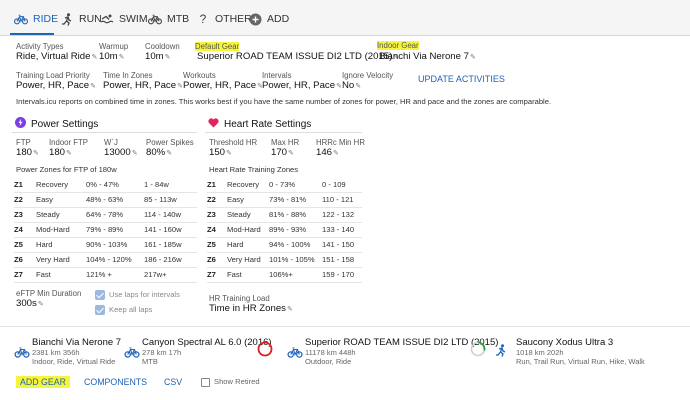 The image size is (690, 400). What do you see at coordinates (170, 200) in the screenshot?
I see `zone-watts: 85 - 113w` at bounding box center [170, 200].